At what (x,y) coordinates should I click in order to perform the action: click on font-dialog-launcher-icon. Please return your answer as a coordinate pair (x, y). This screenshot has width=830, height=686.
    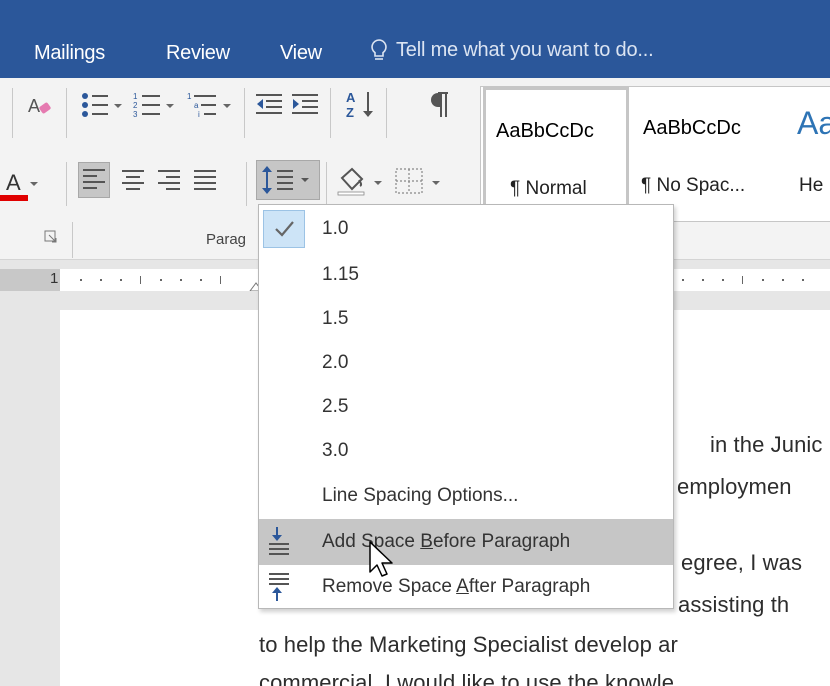
    Looking at the image, I should click on (51, 237).